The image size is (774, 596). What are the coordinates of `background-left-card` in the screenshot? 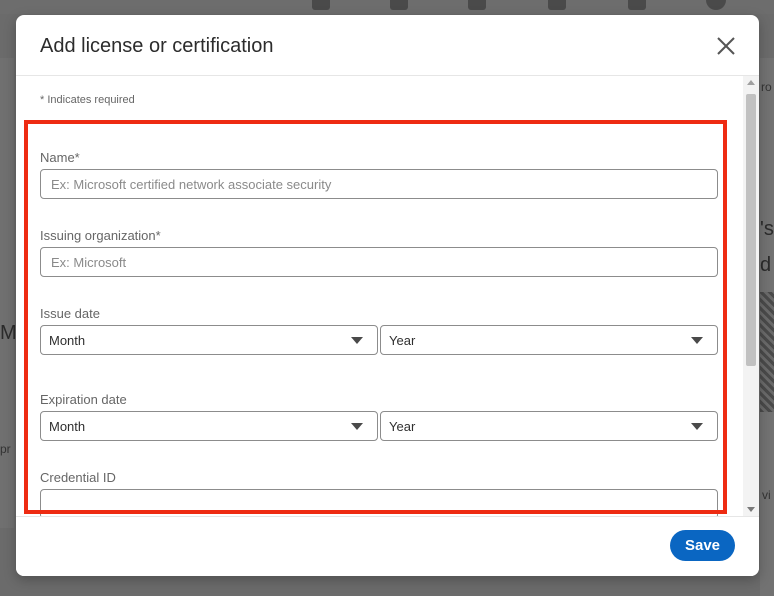 It's located at (7, 293).